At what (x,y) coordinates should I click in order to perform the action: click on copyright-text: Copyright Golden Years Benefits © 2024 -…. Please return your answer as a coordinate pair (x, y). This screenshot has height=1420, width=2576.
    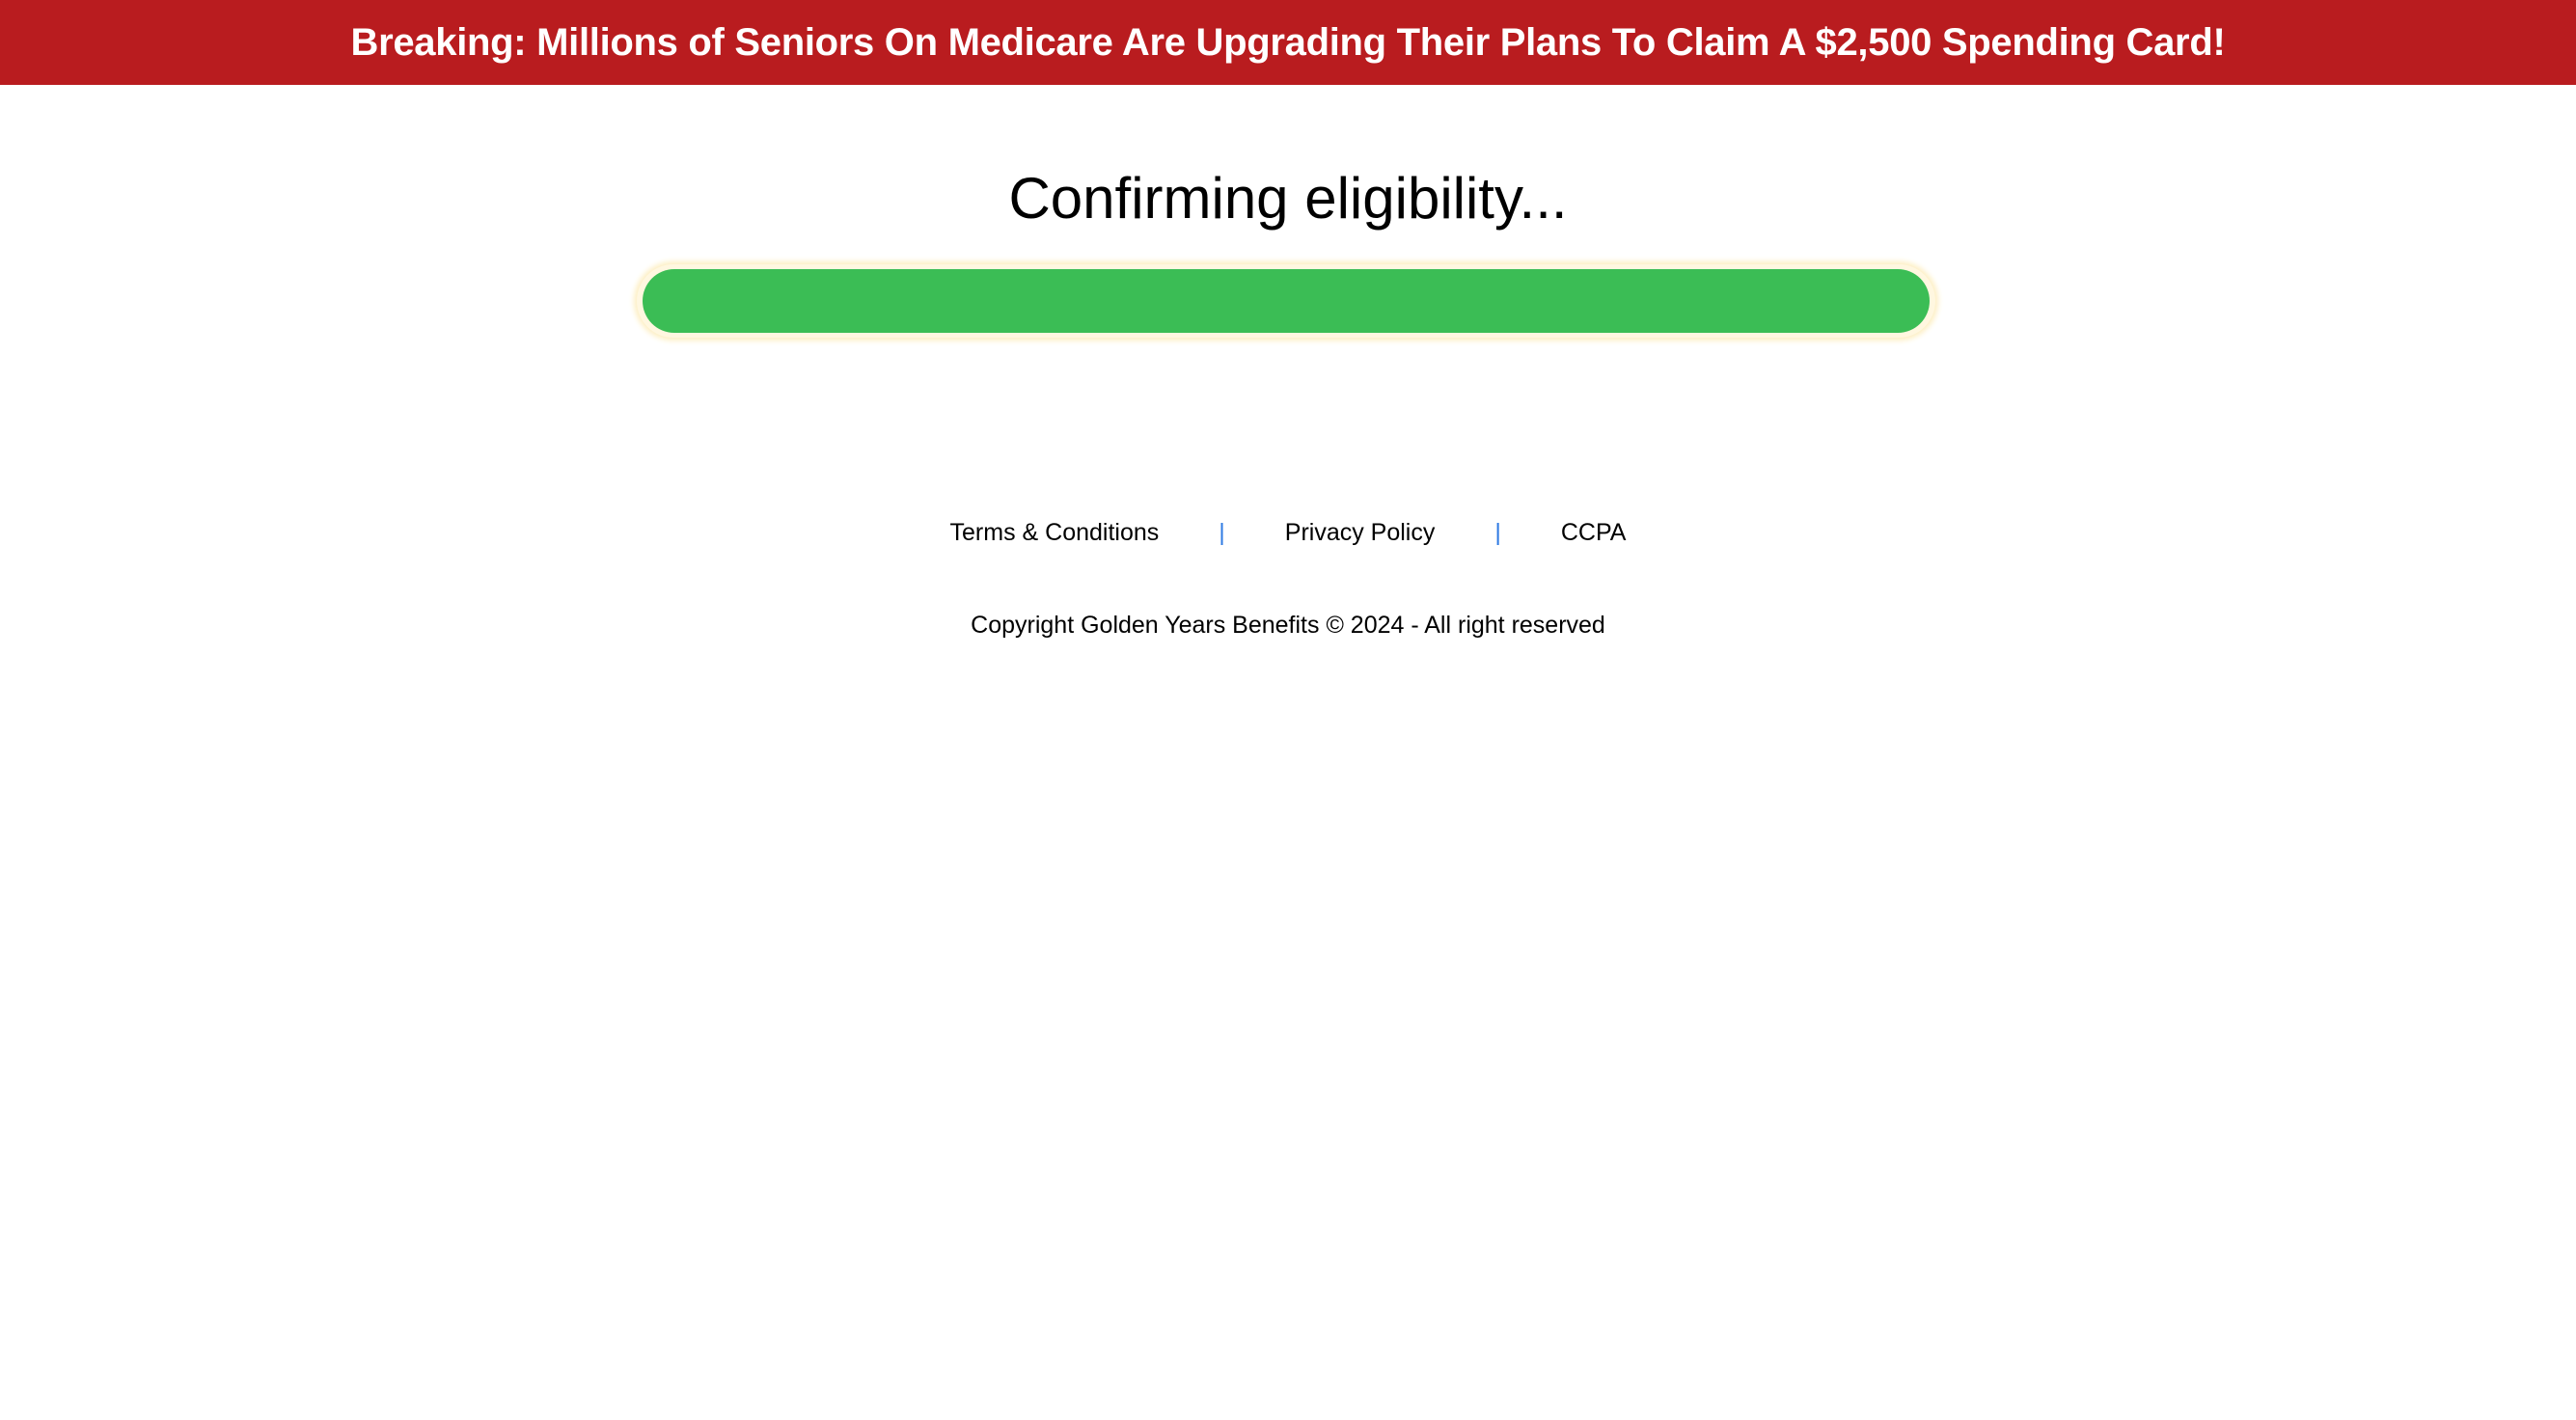
    Looking at the image, I should click on (1288, 625).